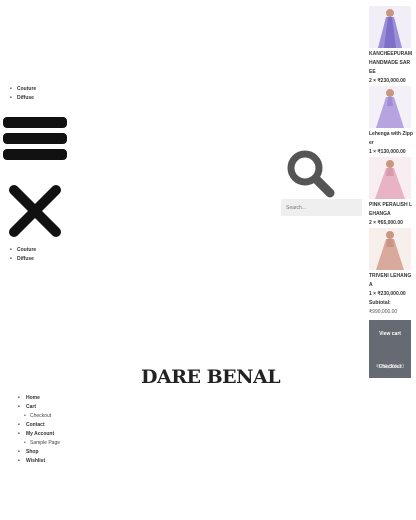 Image resolution: width=416 pixels, height=520 pixels. Describe the element at coordinates (391, 63) in the screenshot. I see `cart-item-name: KANCHEEPURAM HANDMADE SAREE` at that location.